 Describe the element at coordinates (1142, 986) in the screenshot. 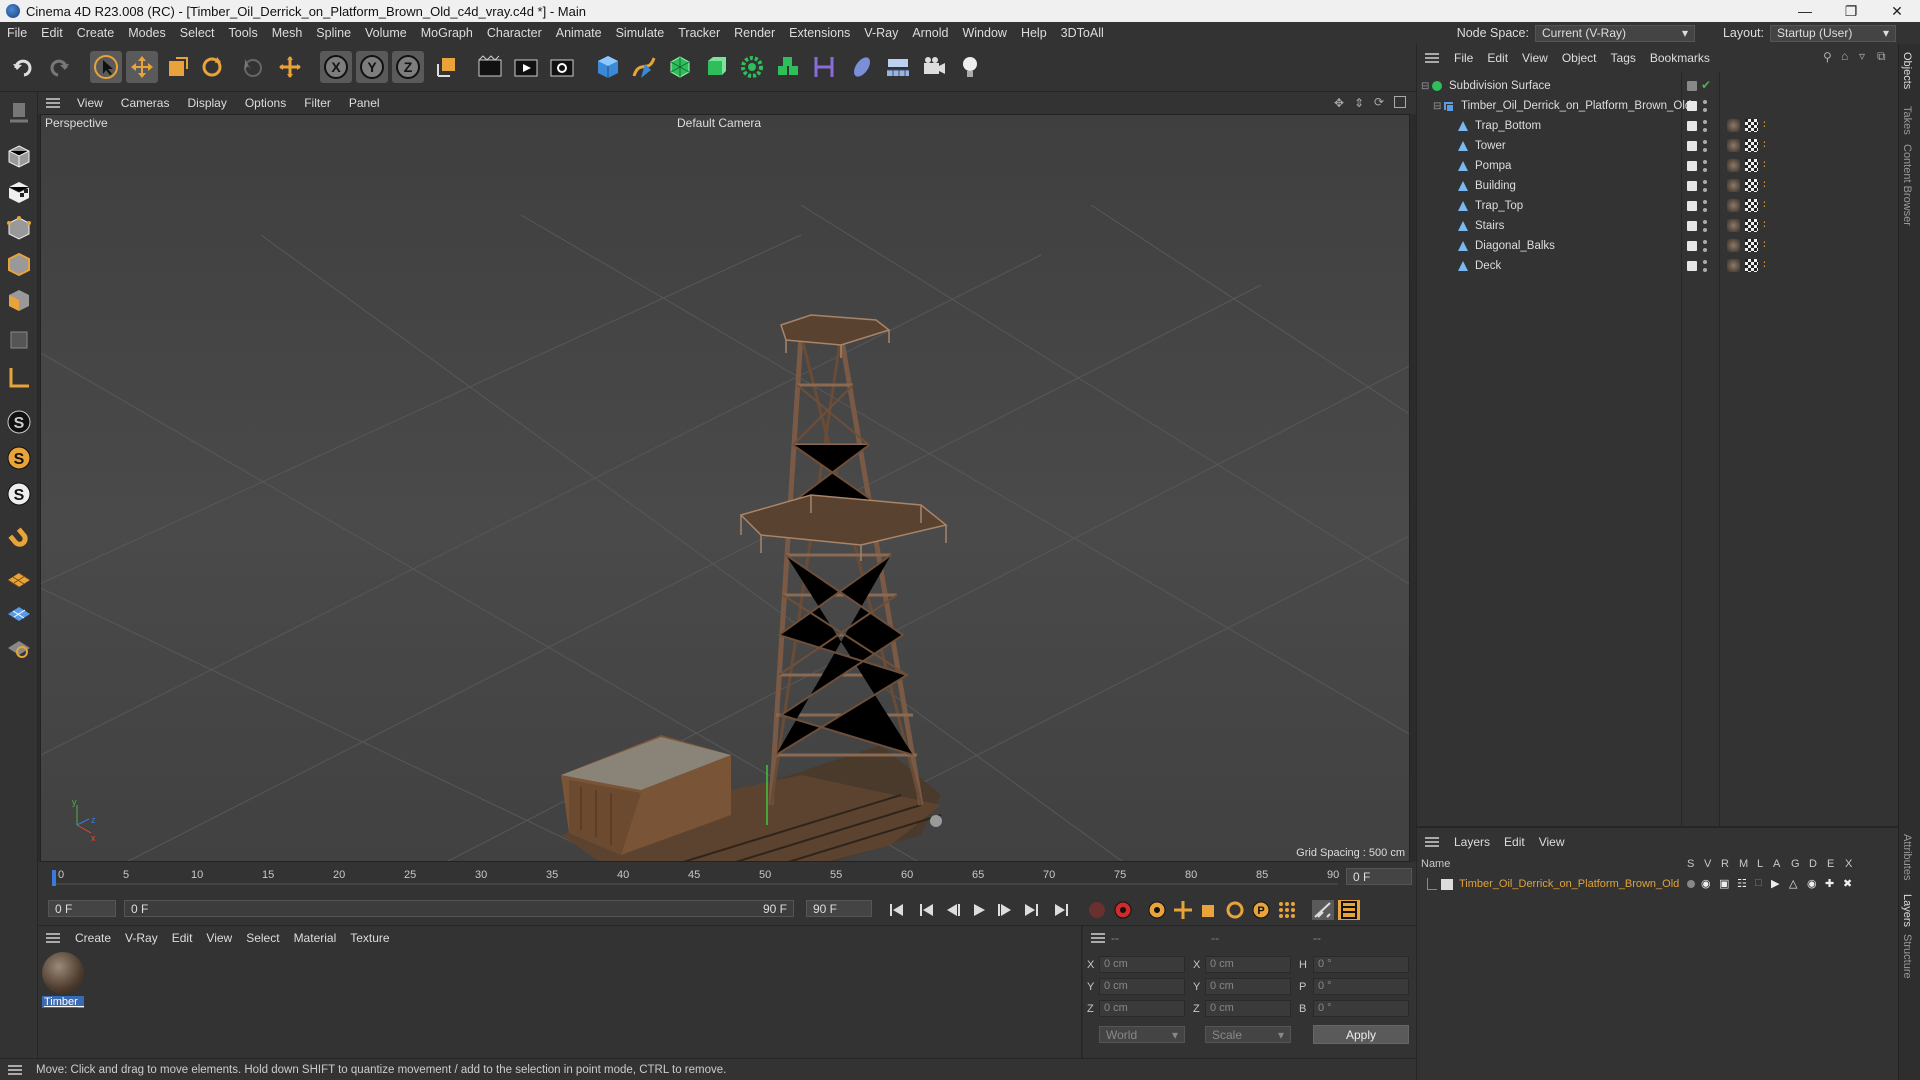

I see `position-y-field: 0 cm` at that location.